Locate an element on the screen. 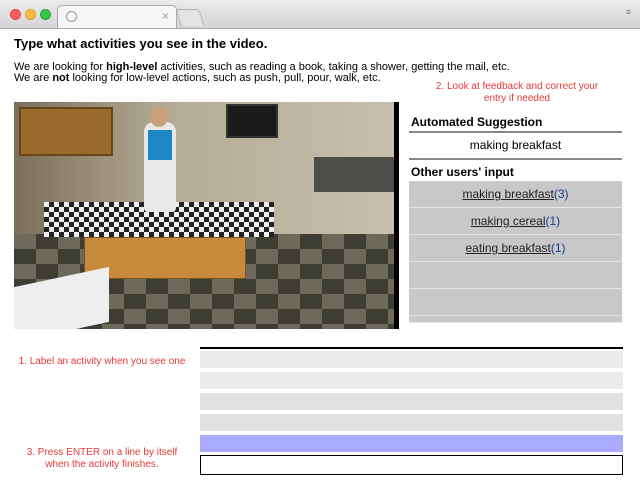 This screenshot has height=483, width=640. other-users-heading: Other users' input is located at coordinates (462, 172).